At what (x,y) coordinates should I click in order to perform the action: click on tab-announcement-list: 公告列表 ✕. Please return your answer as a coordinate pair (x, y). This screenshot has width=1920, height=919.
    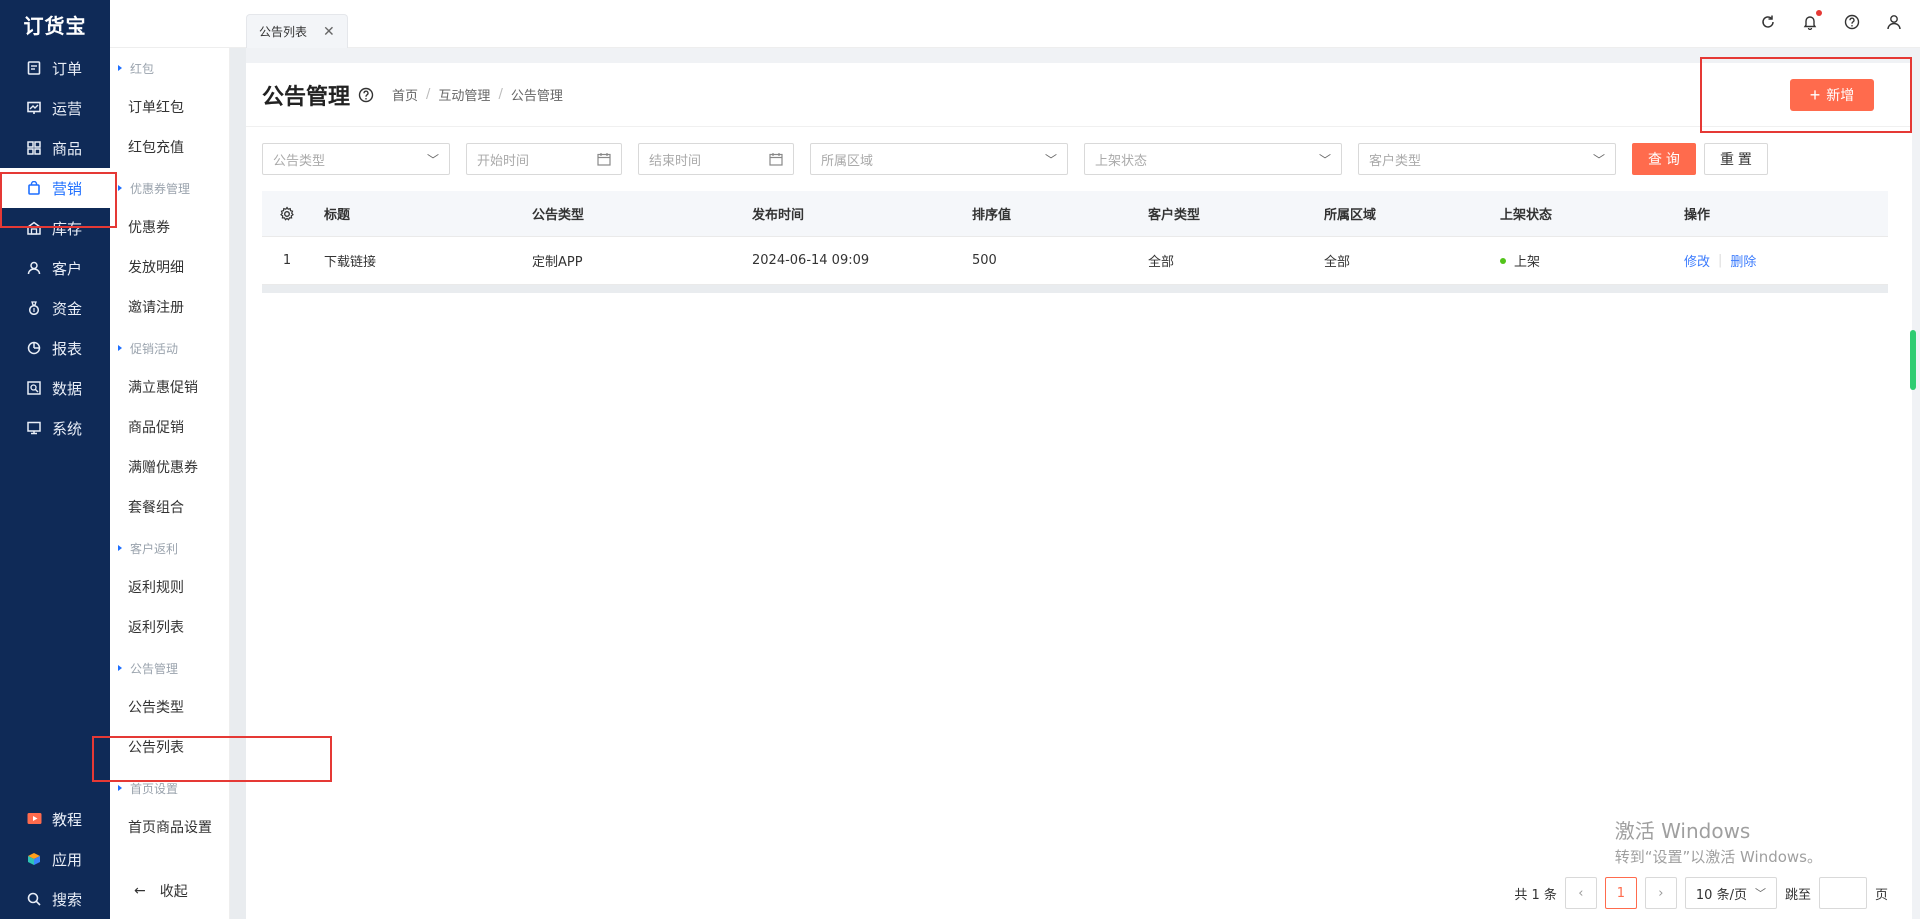
    Looking at the image, I should click on (297, 31).